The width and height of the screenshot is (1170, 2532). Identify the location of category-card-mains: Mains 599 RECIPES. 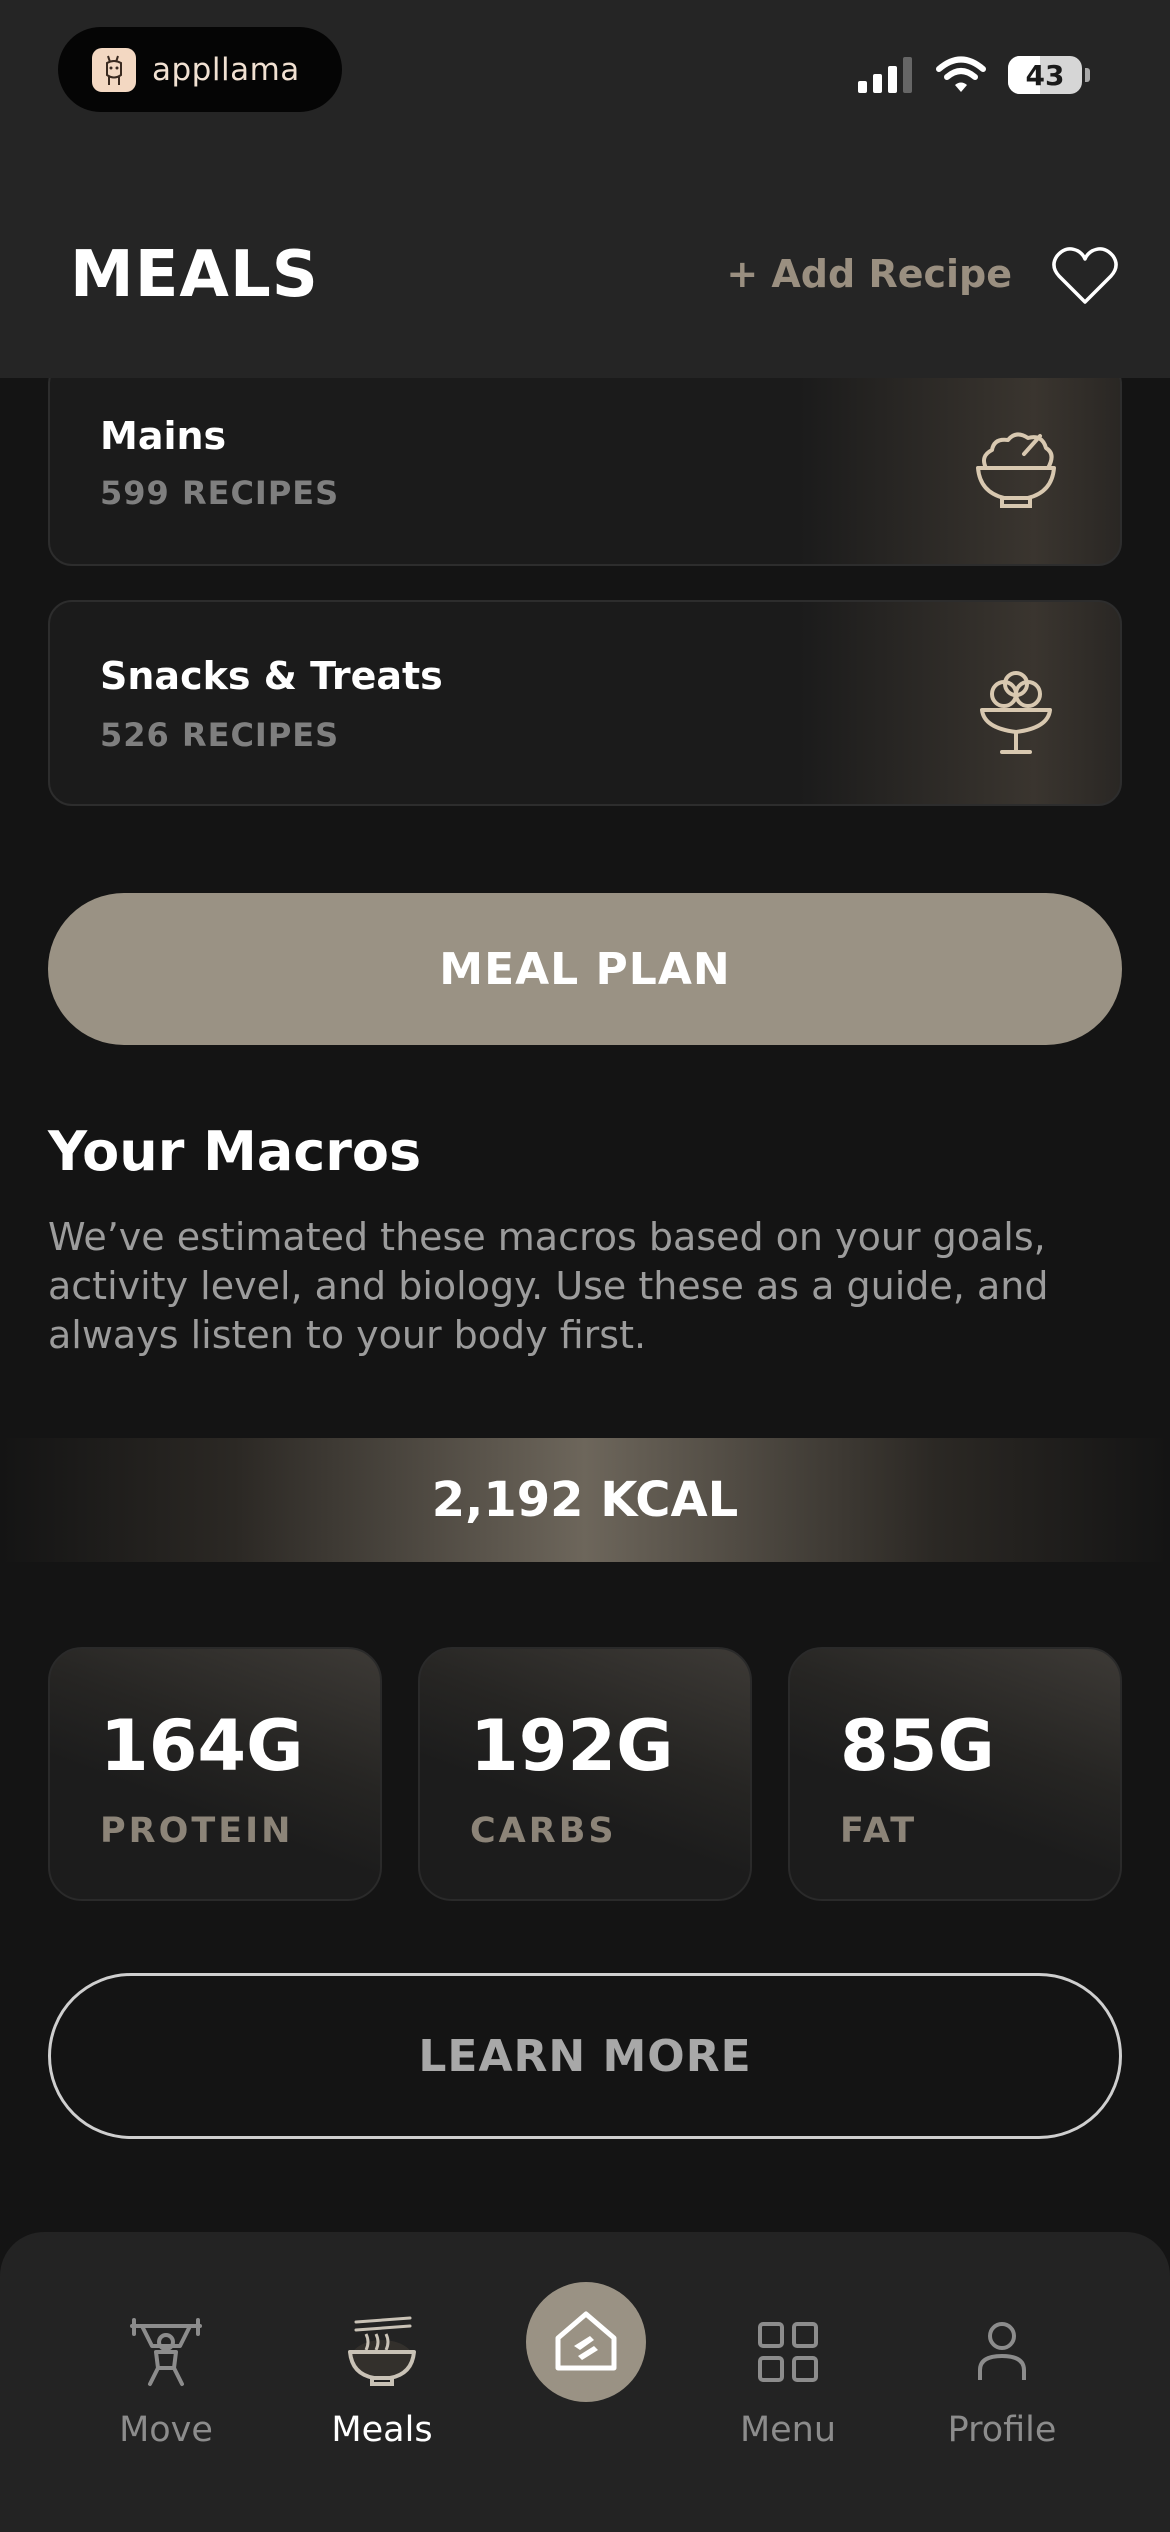
(585, 463).